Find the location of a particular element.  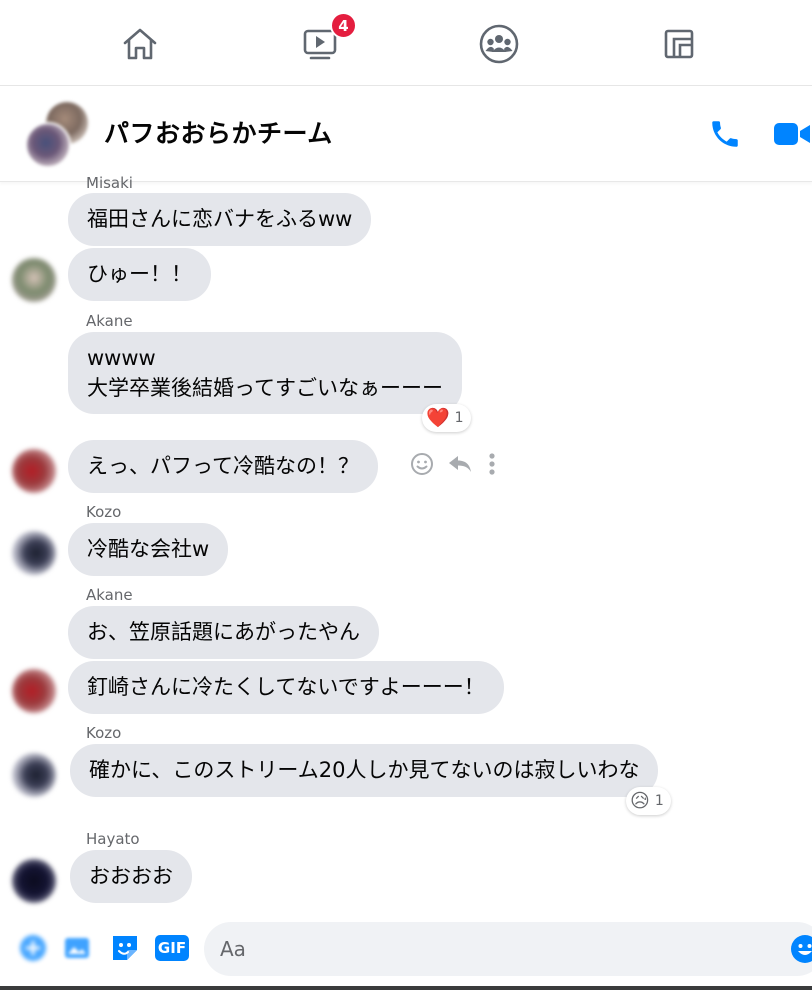

message-actions is located at coordinates (454, 466).